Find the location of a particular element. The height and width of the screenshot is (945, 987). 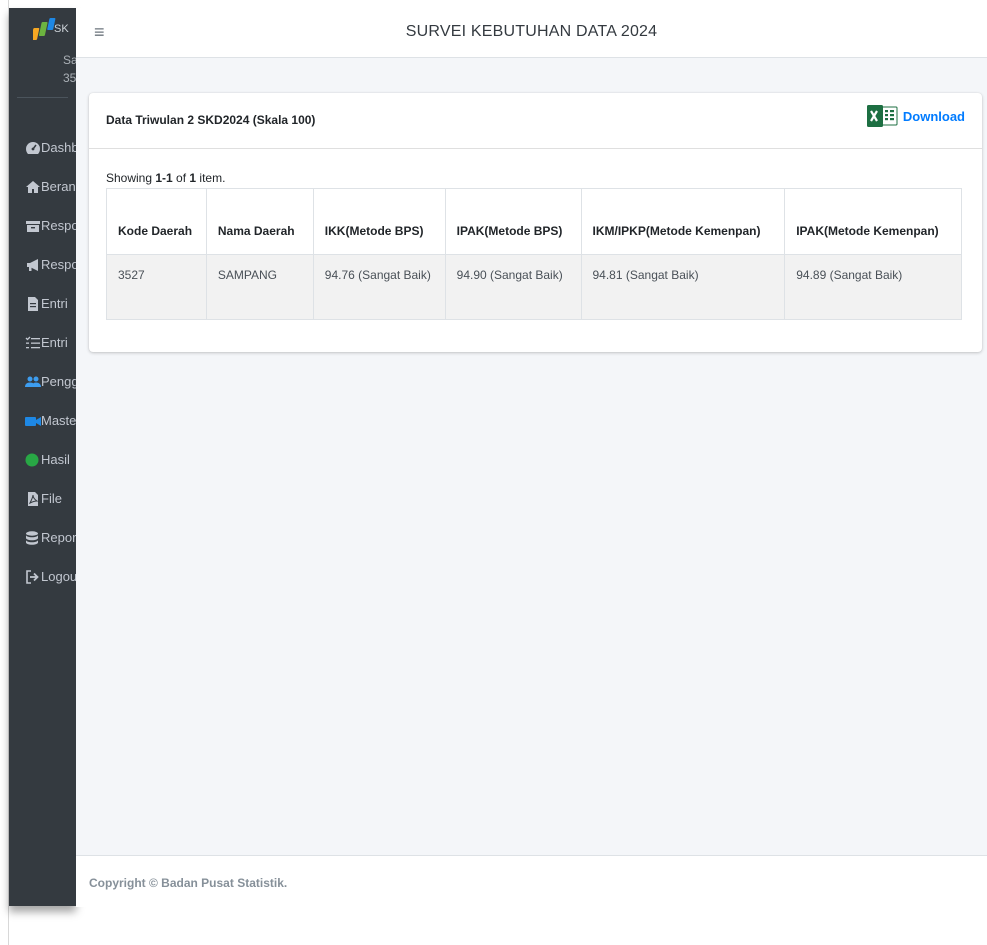

sidebar-item-label: Dashboard is located at coordinates (58, 147).